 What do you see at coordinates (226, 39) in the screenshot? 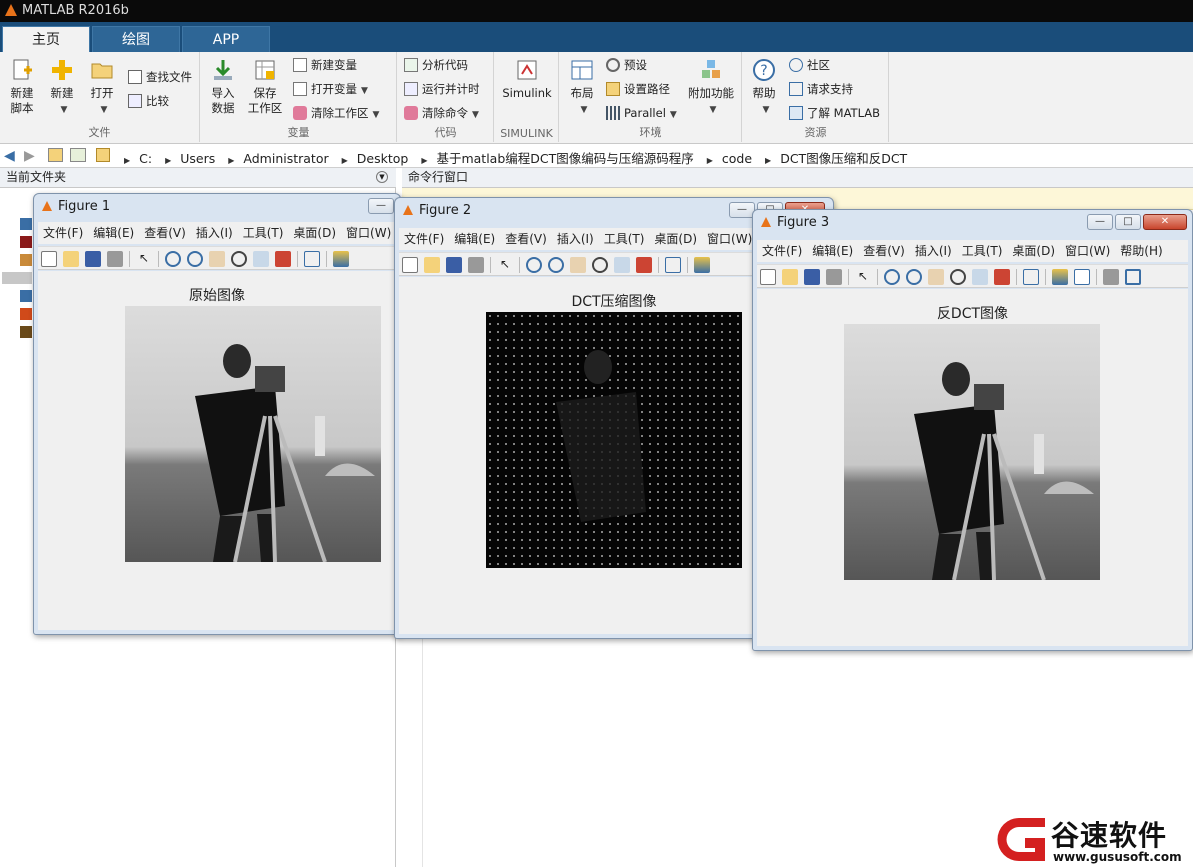
I see `tab-apps: APP` at bounding box center [226, 39].